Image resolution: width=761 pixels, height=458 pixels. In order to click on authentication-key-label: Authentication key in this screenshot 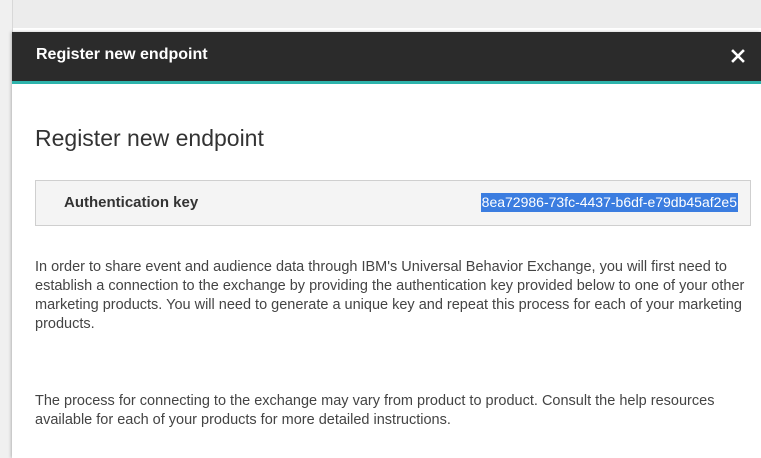, I will do `click(131, 202)`.